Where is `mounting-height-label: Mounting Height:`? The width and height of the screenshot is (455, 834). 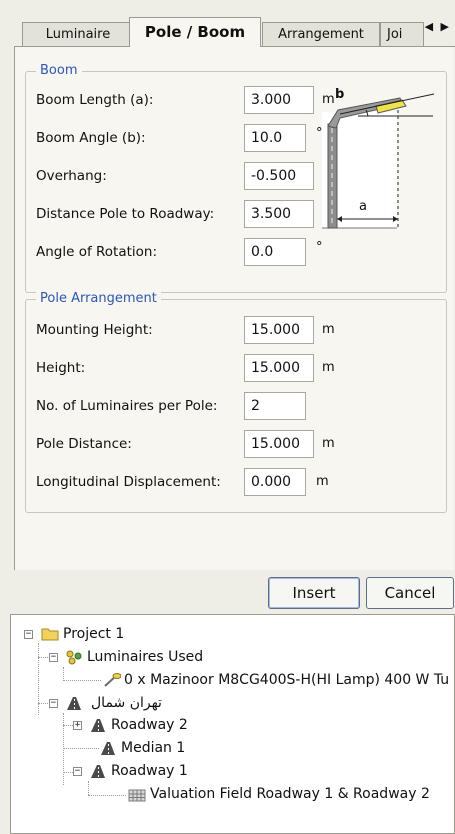 mounting-height-label: Mounting Height: is located at coordinates (94, 330).